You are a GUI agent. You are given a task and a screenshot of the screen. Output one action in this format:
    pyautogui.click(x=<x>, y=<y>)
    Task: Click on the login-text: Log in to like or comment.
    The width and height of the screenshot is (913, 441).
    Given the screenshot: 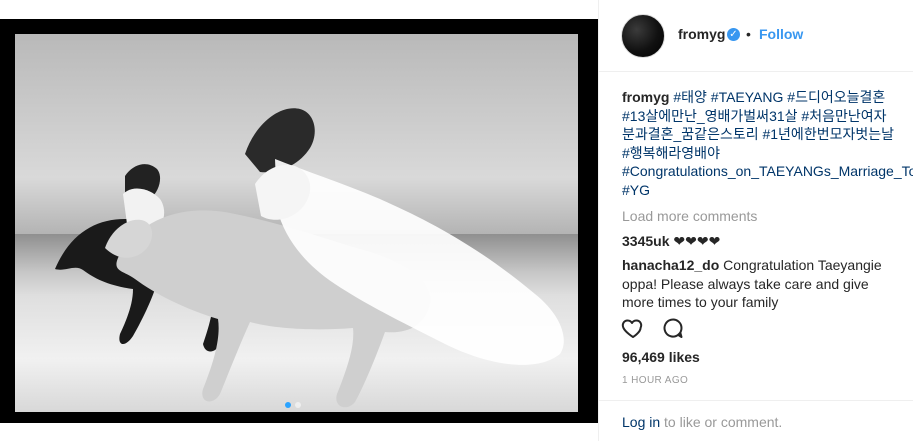 What is the action you would take?
    pyautogui.click(x=702, y=422)
    